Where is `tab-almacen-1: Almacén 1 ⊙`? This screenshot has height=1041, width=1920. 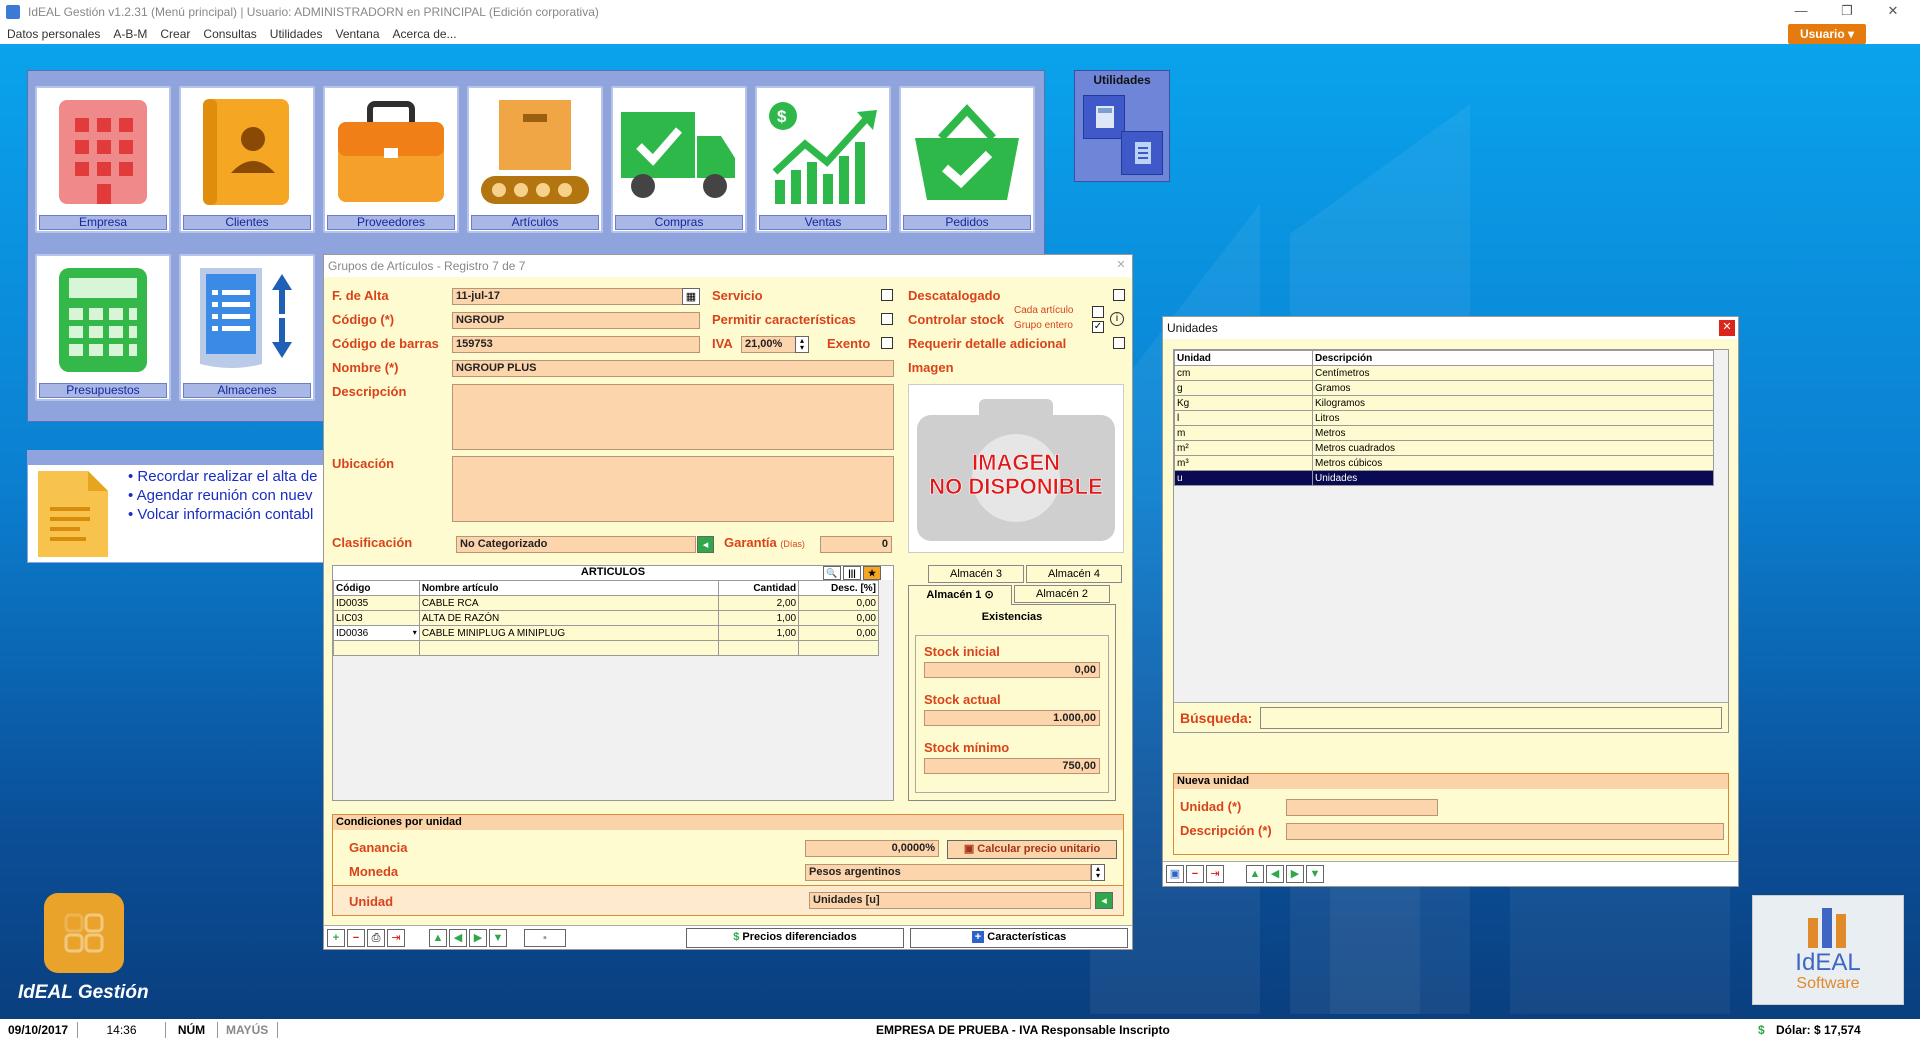
tab-almacen-1: Almacén 1 ⊙ is located at coordinates (960, 595).